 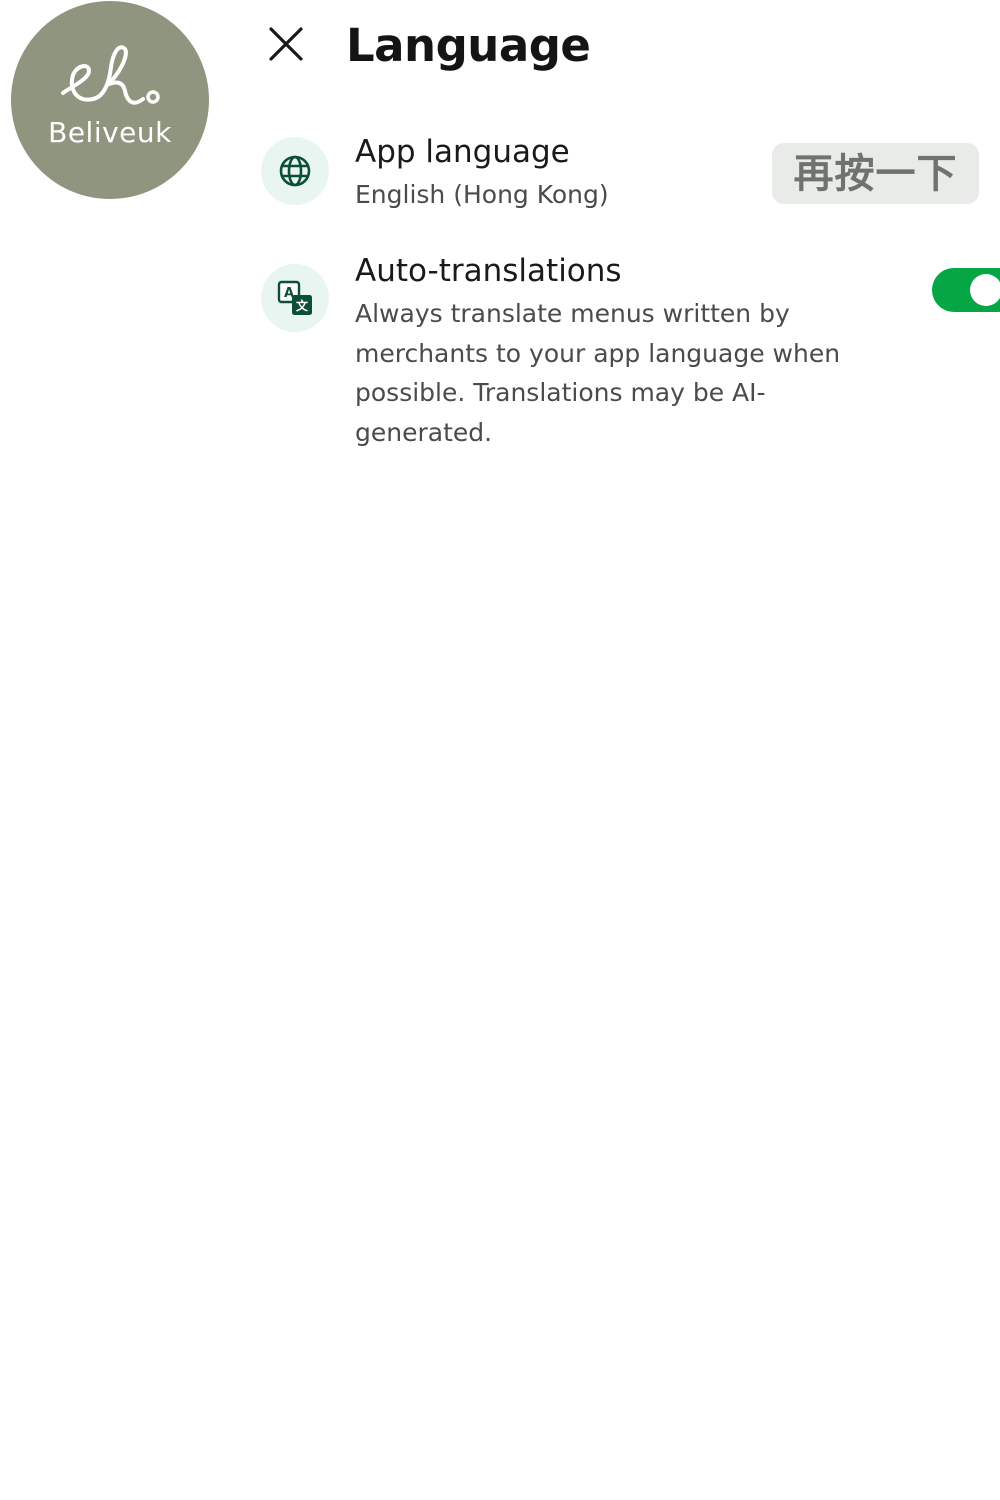 What do you see at coordinates (875, 173) in the screenshot?
I see `retap-button: 再按一下` at bounding box center [875, 173].